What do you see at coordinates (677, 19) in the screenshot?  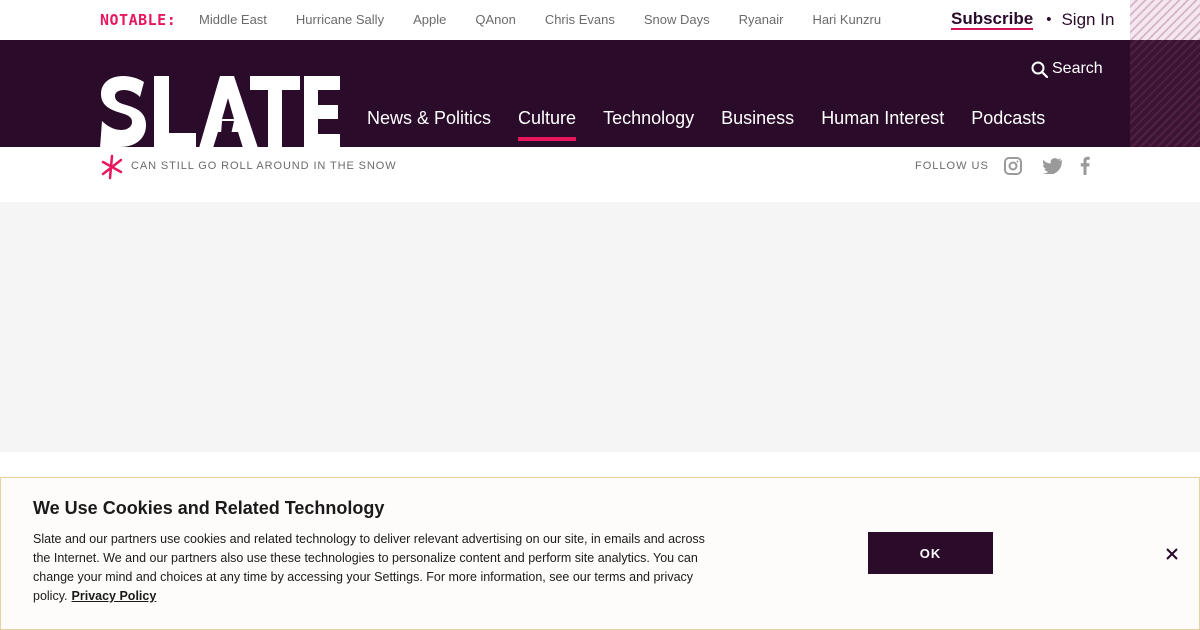 I see `notable-link: Snow Days` at bounding box center [677, 19].